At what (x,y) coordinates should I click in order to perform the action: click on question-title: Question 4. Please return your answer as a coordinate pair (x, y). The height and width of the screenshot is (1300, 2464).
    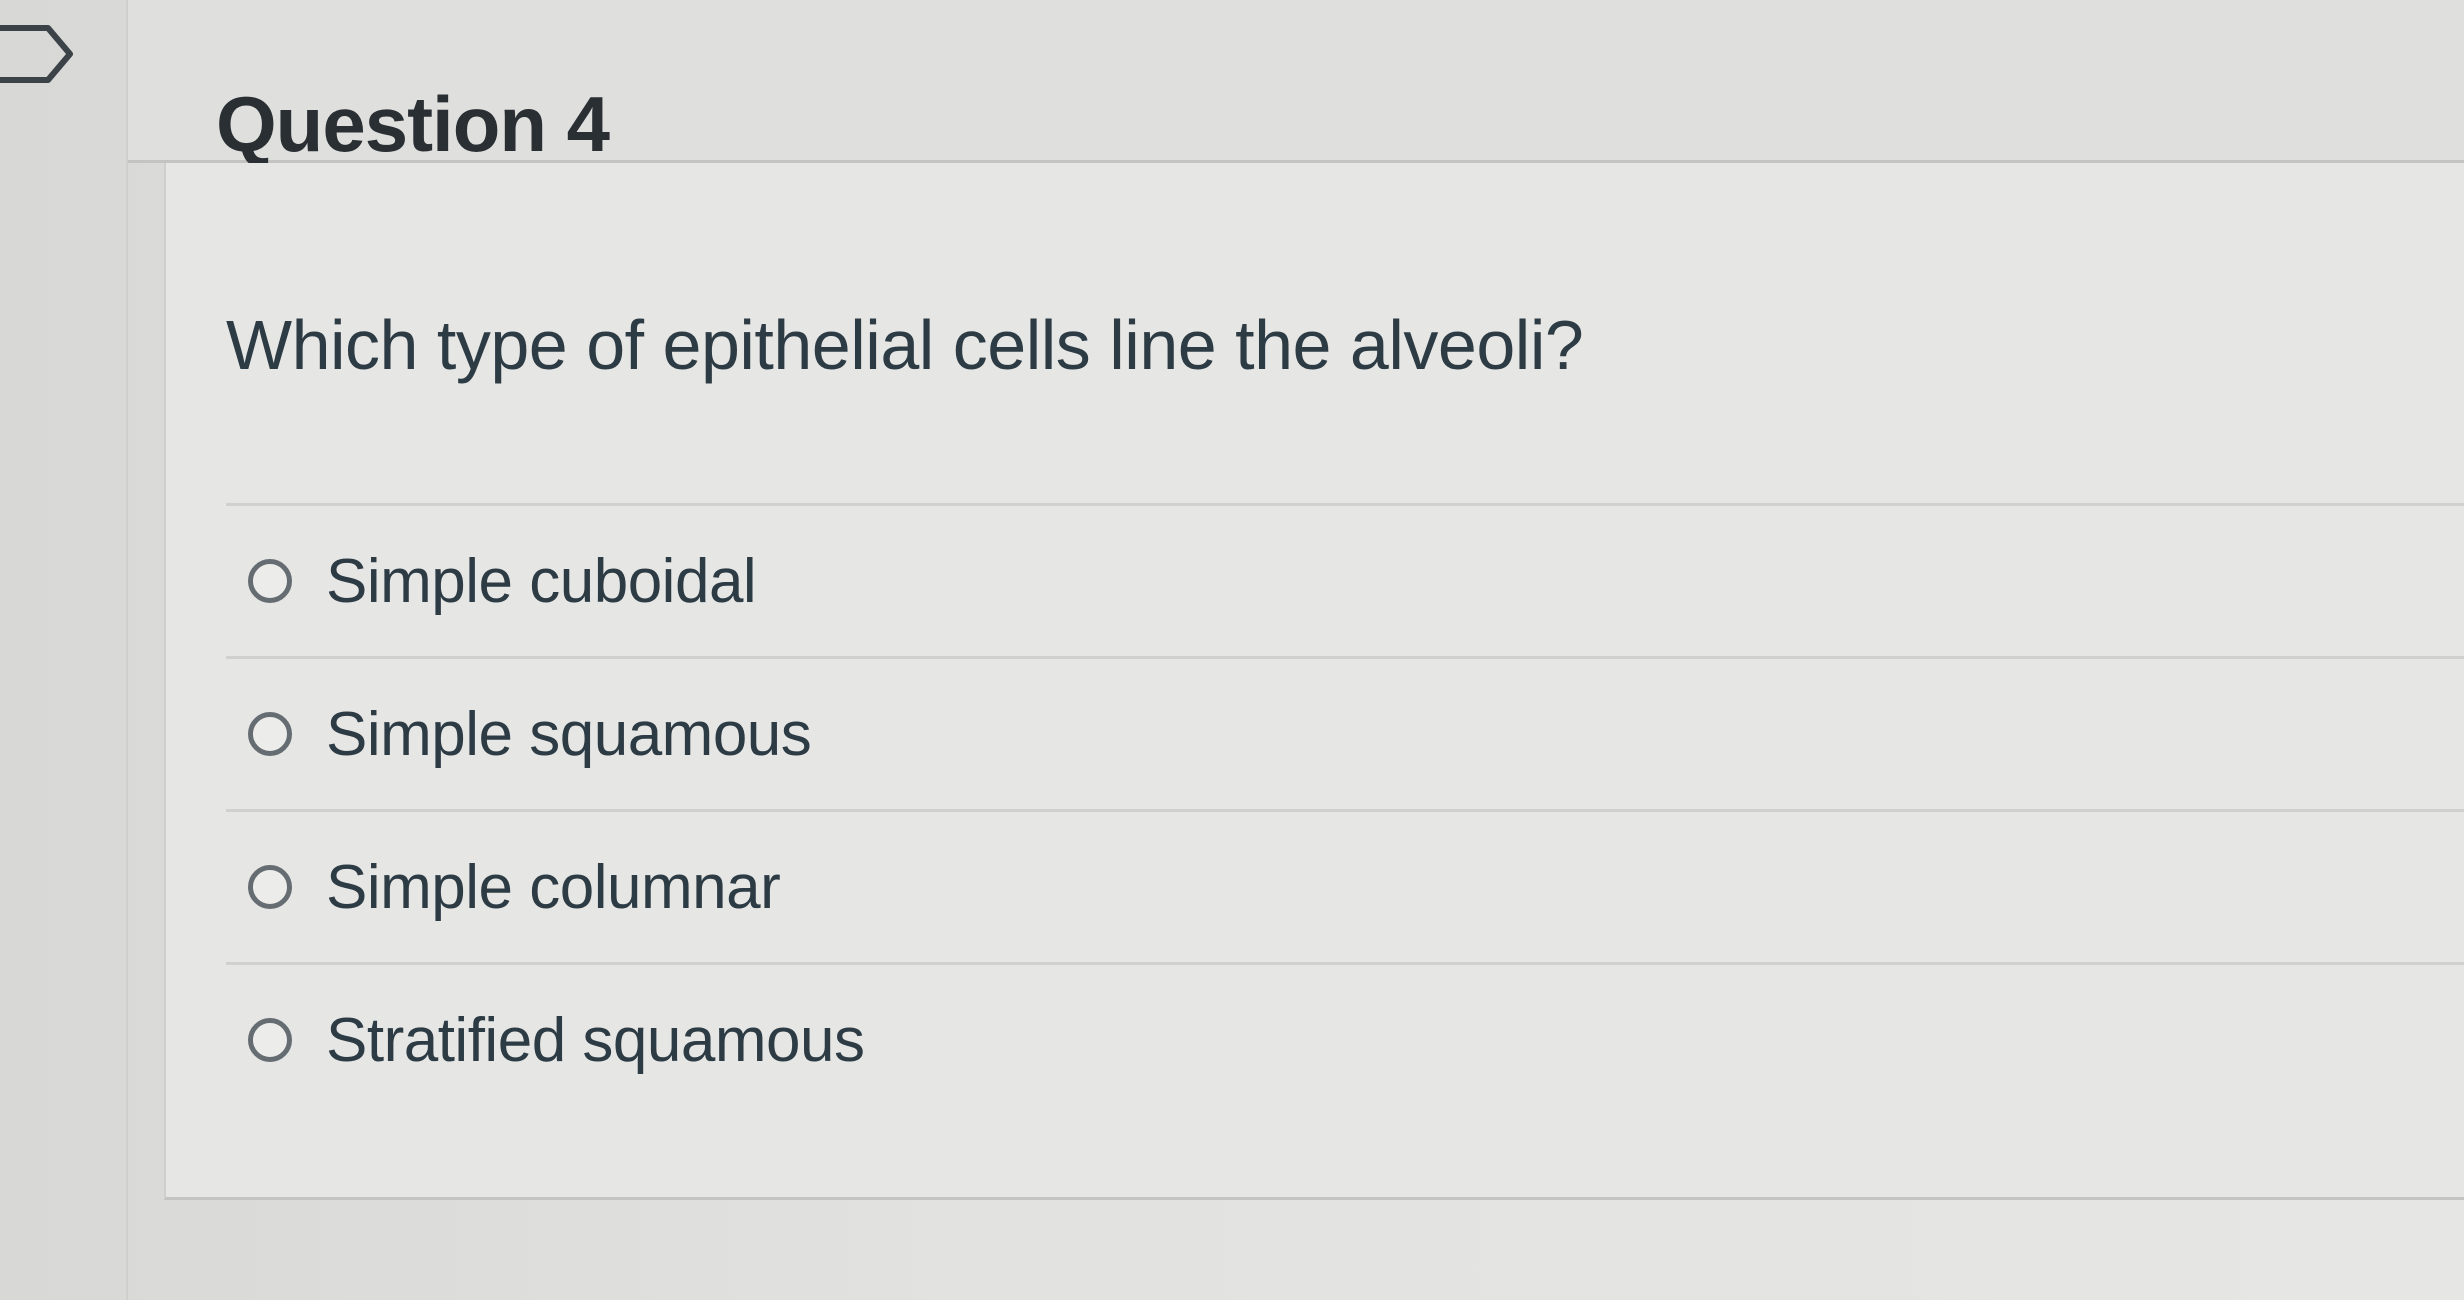
    Looking at the image, I should click on (413, 123).